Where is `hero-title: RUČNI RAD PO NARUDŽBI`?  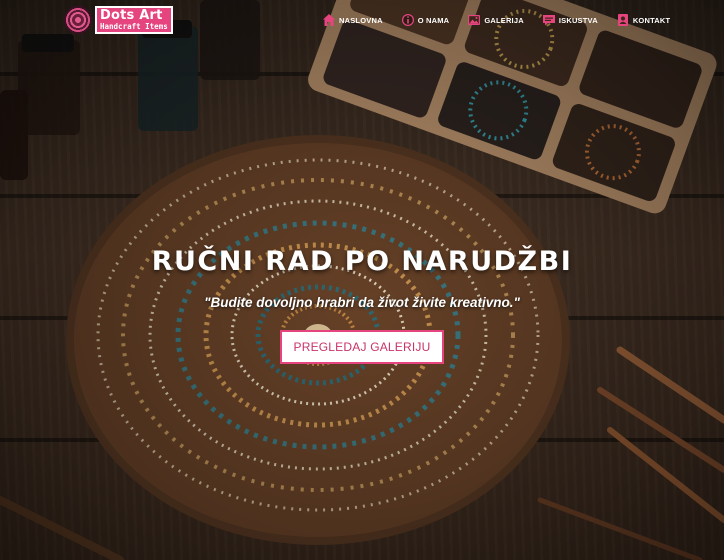 hero-title: RUČNI RAD PO NARUDŽBI is located at coordinates (362, 261).